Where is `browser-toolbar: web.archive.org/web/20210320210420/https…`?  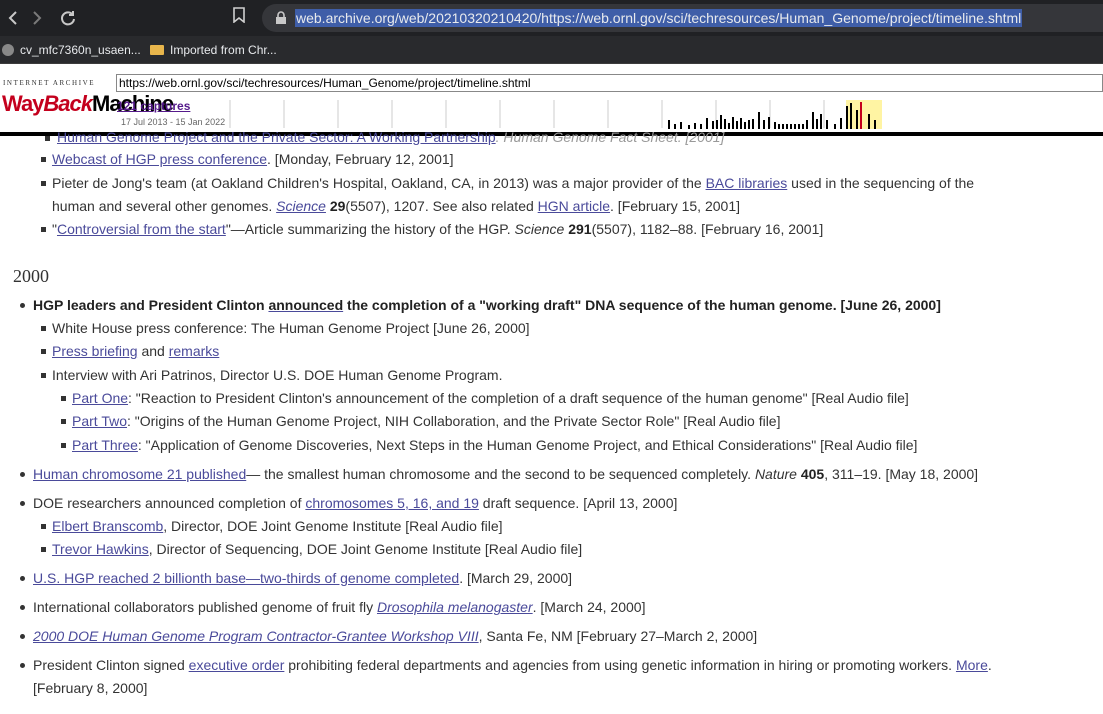
browser-toolbar: web.archive.org/web/20210320210420/https… is located at coordinates (551, 18).